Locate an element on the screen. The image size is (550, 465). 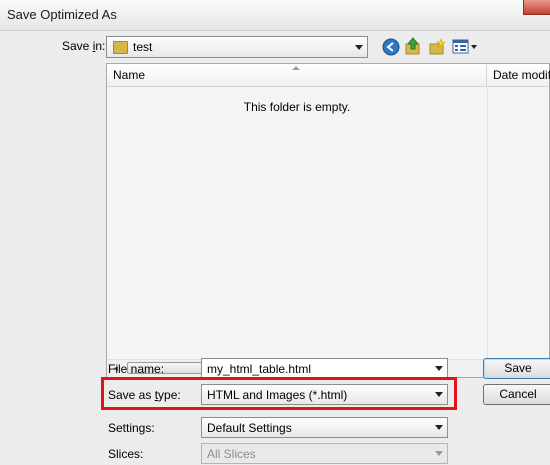
empty-folder-message: This folder is empty. is located at coordinates (297, 107).